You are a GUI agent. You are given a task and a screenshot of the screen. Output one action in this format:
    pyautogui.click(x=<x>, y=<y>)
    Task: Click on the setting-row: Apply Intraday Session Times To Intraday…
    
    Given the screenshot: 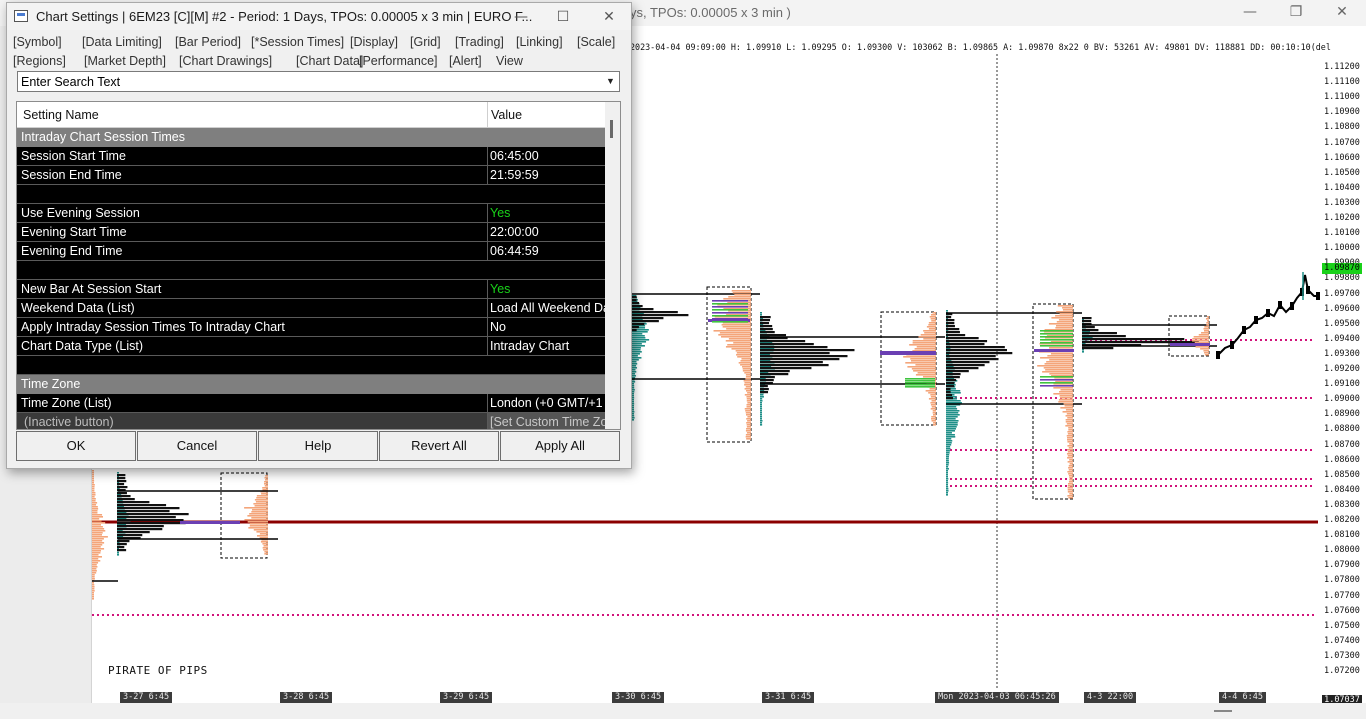 What is the action you would take?
    pyautogui.click(x=311, y=327)
    